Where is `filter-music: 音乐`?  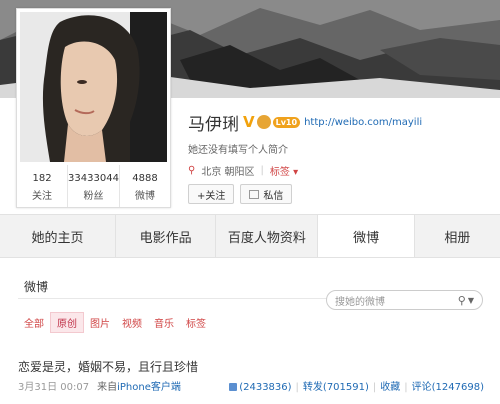 filter-music: 音乐 is located at coordinates (164, 322).